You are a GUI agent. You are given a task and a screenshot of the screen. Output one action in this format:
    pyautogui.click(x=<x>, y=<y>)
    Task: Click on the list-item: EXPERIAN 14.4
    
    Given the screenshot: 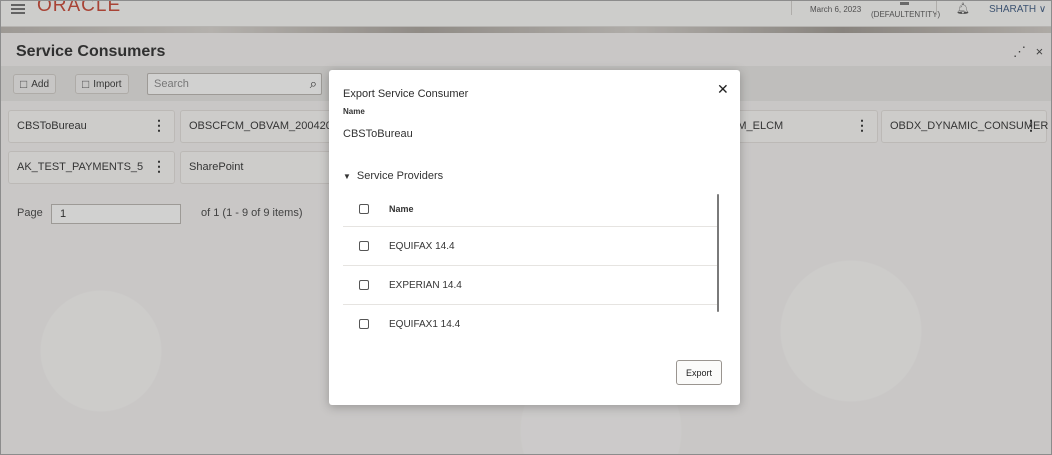 What is the action you would take?
    pyautogui.click(x=531, y=285)
    